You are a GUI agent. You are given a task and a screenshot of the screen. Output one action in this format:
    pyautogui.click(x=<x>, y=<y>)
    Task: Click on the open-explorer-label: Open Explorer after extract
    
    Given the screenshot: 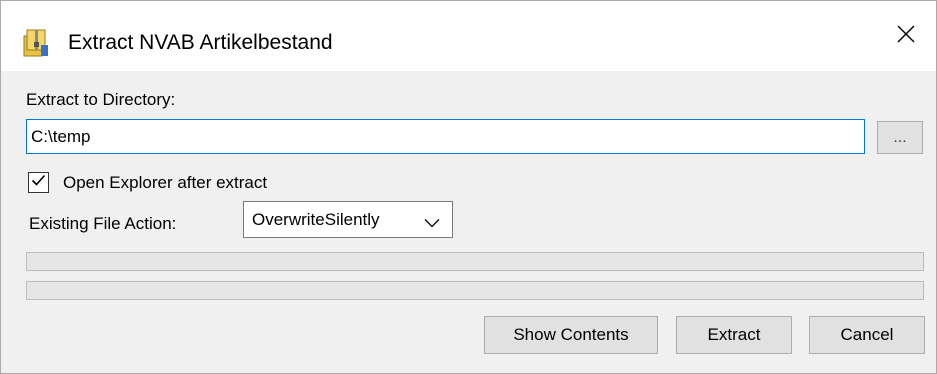 What is the action you would take?
    pyautogui.click(x=165, y=182)
    